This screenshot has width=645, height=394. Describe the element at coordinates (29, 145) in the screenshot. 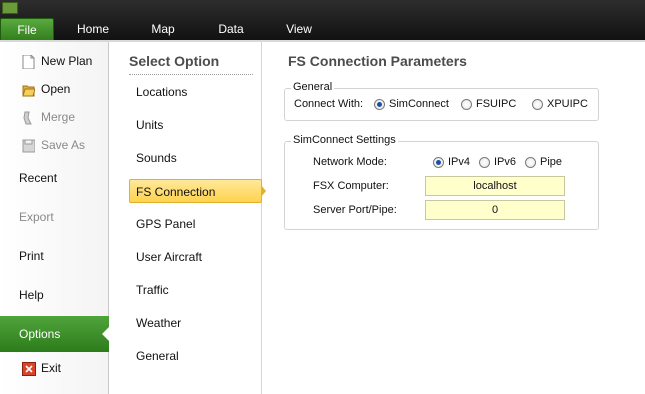

I see `floppy-disk-icon` at that location.